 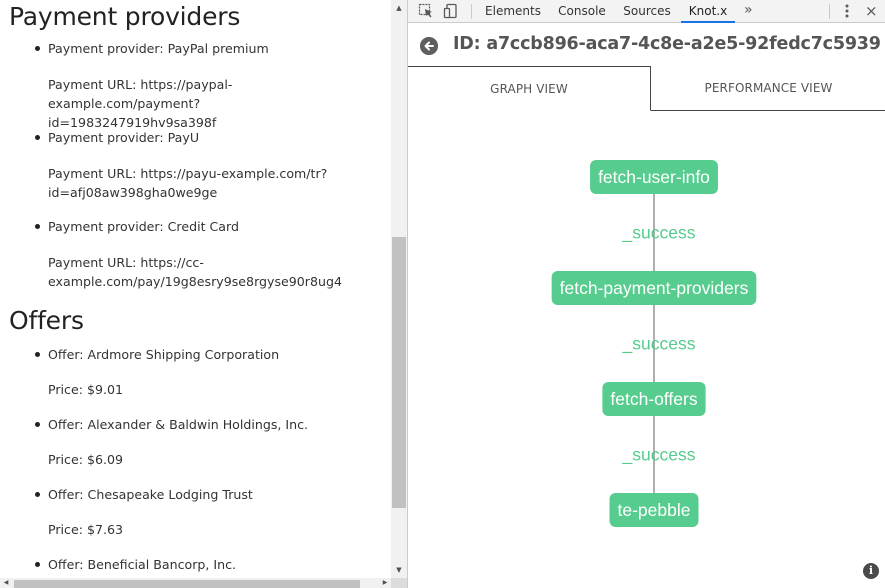 I want to click on offer-price: Price: $6.09, so click(x=86, y=459).